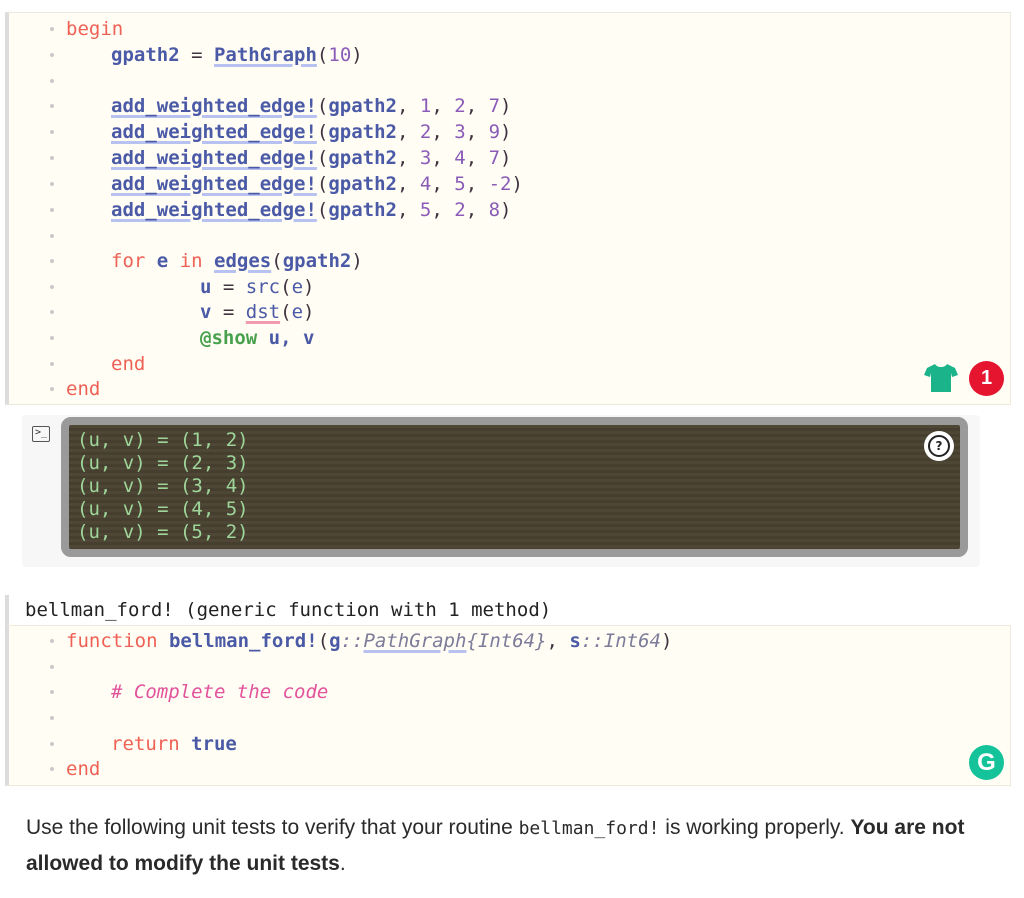  Describe the element at coordinates (263, 287) in the screenshot. I see `function-call: src` at that location.